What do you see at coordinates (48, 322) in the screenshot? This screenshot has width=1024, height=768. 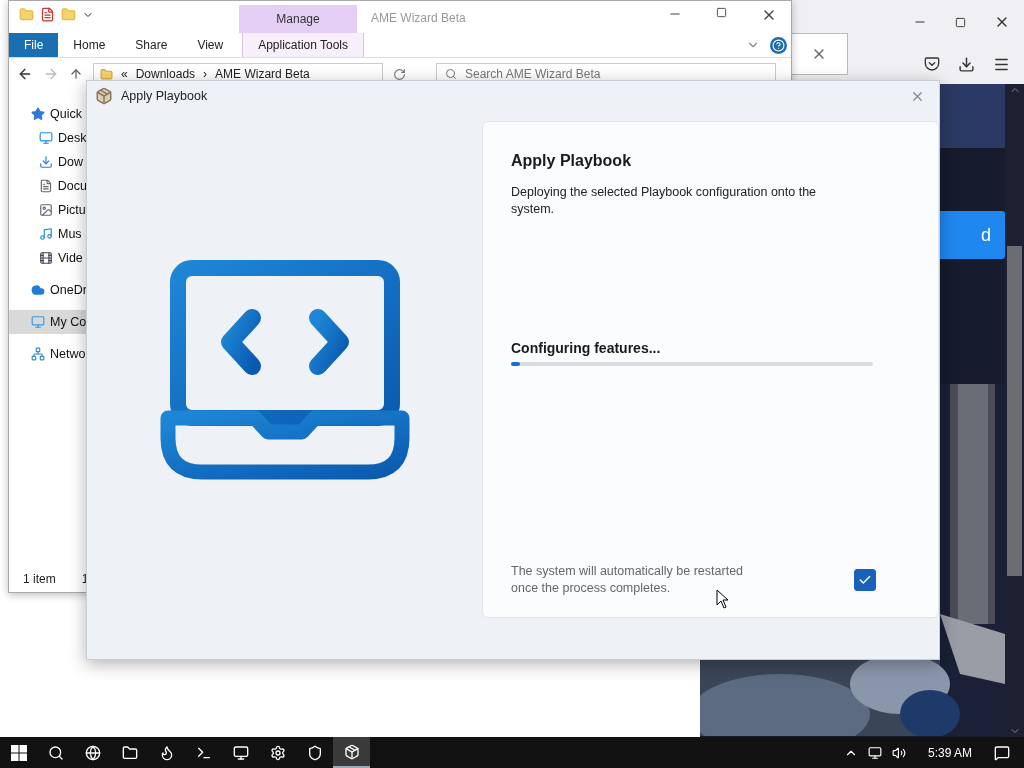 I see `sidebar-item: My Co` at bounding box center [48, 322].